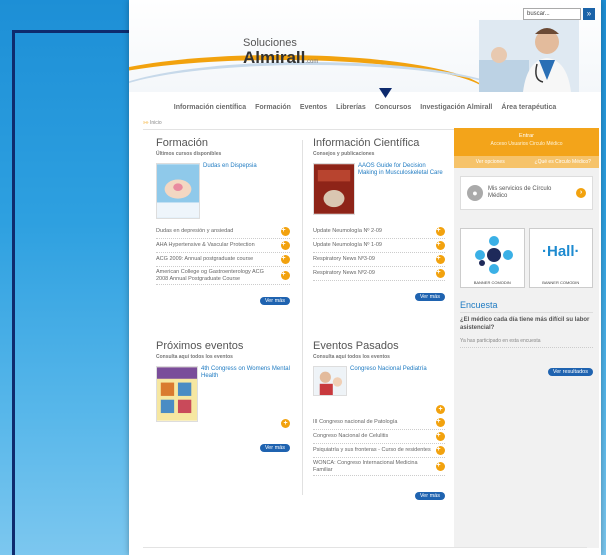  I want to click on login-tabs: Ver opciones ¿Qué es Circulo Médico?, so click(526, 162).